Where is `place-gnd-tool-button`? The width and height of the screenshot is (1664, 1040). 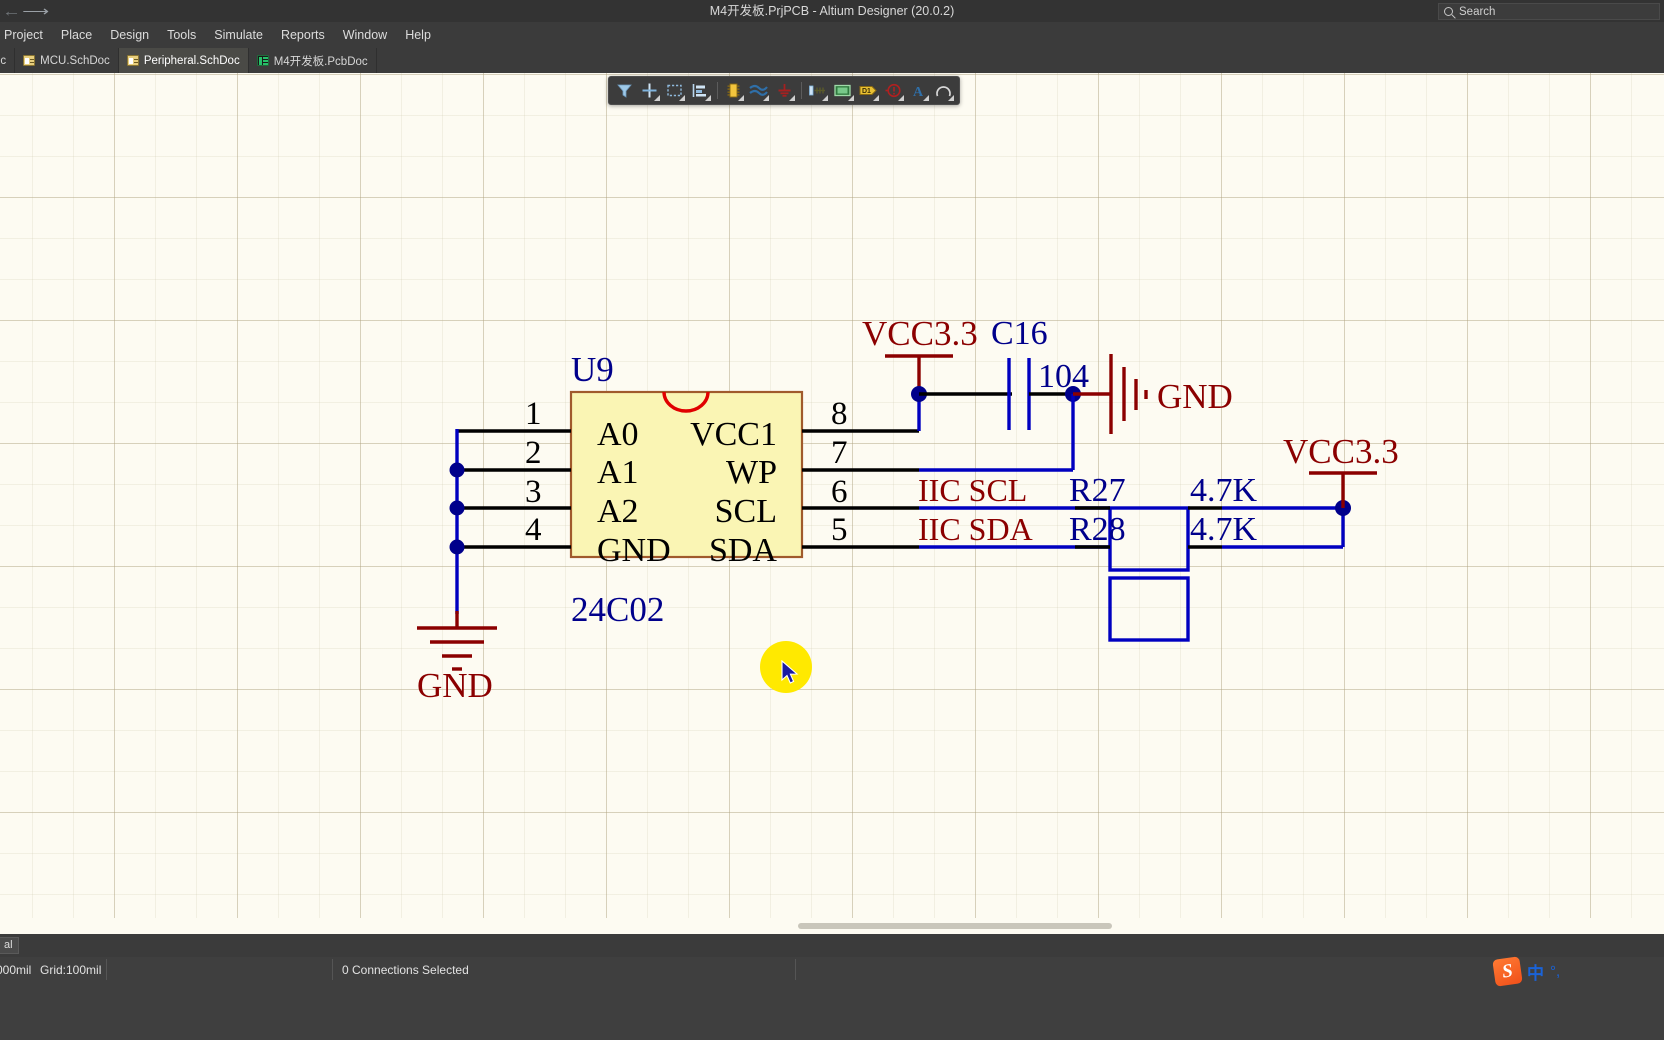
place-gnd-tool-button is located at coordinates (783, 90).